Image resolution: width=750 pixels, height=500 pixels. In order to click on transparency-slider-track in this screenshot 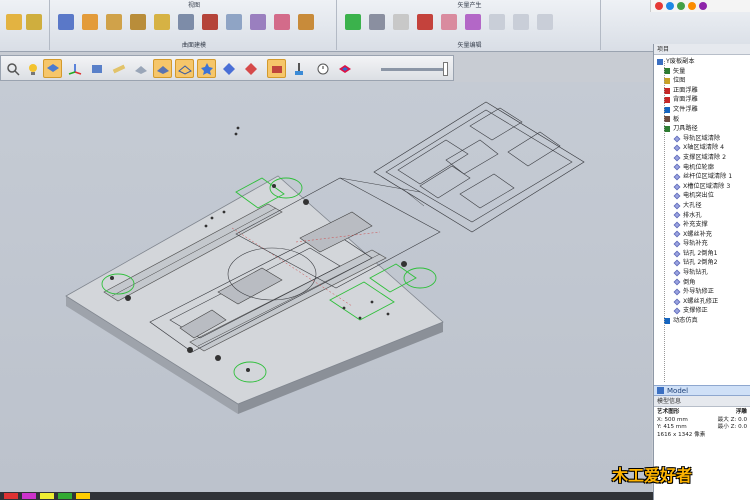, I will do `click(414, 69)`.